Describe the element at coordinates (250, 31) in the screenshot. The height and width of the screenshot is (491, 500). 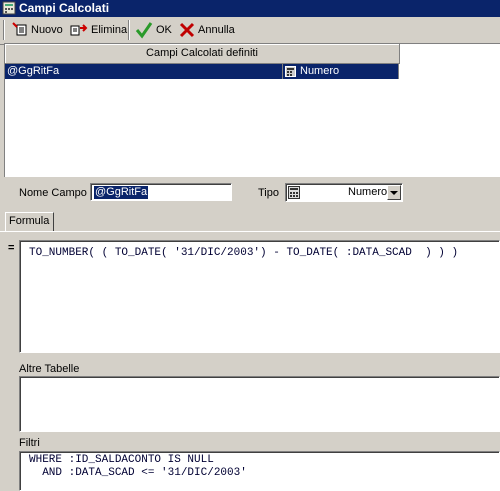
I see `toolbar: Nuovo Elimina OK Annulla` at that location.